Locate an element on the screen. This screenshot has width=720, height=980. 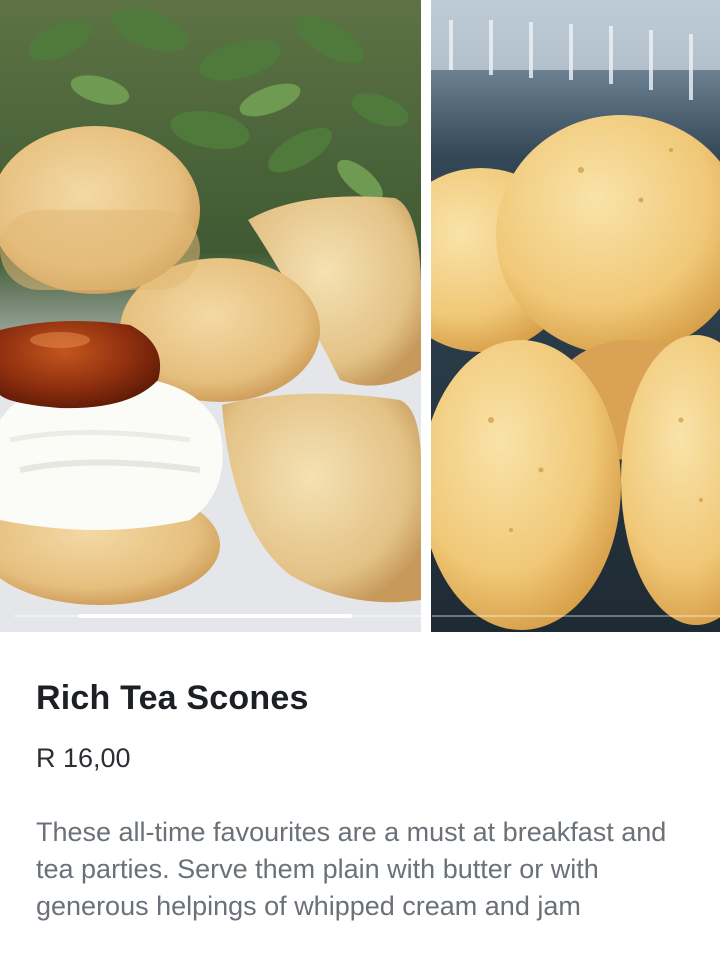
gallery-scroll-indicator is located at coordinates (215, 616).